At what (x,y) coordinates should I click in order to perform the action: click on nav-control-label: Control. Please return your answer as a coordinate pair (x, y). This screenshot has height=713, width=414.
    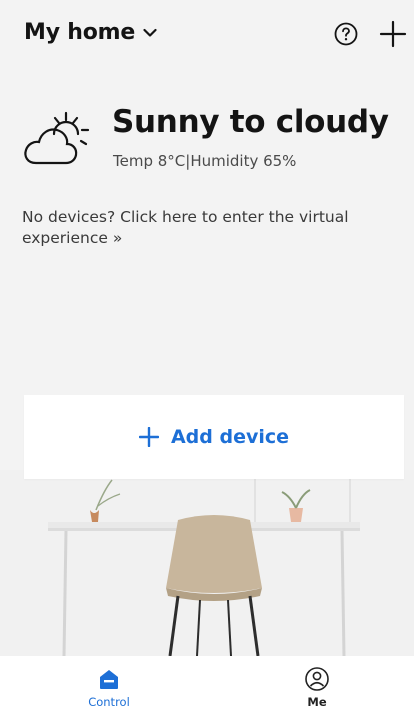
    Looking at the image, I should click on (109, 702).